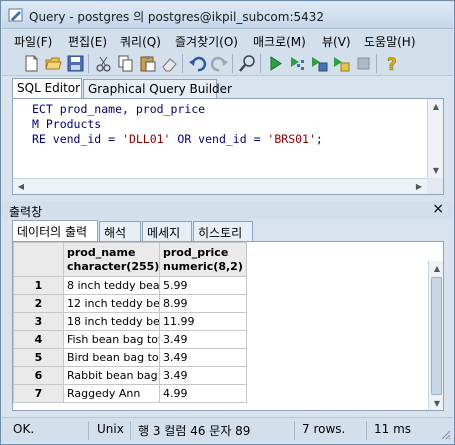 This screenshot has height=445, width=455. What do you see at coordinates (390, 41) in the screenshot?
I see `menu-help: 도움말(H)` at bounding box center [390, 41].